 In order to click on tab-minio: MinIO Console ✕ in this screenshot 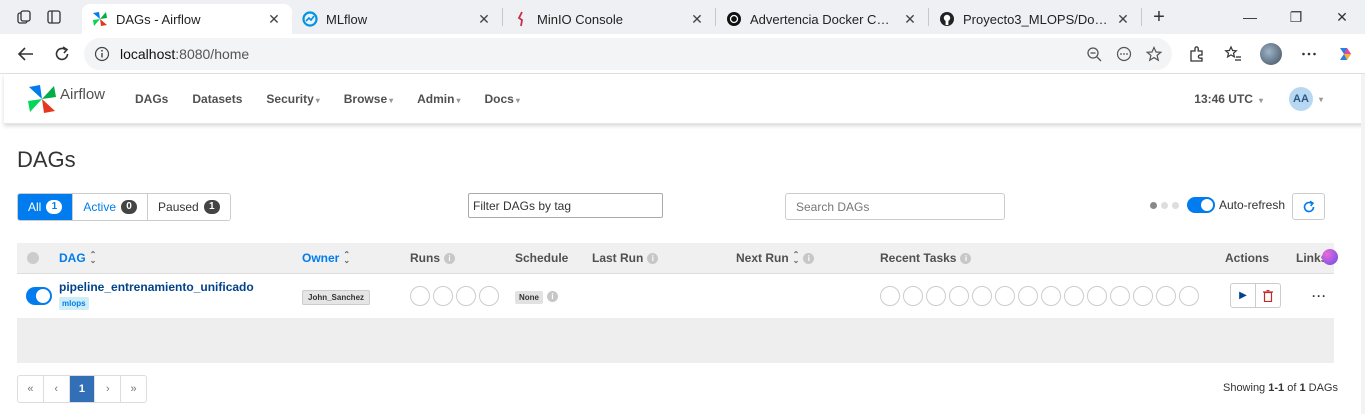, I will do `click(609, 19)`.